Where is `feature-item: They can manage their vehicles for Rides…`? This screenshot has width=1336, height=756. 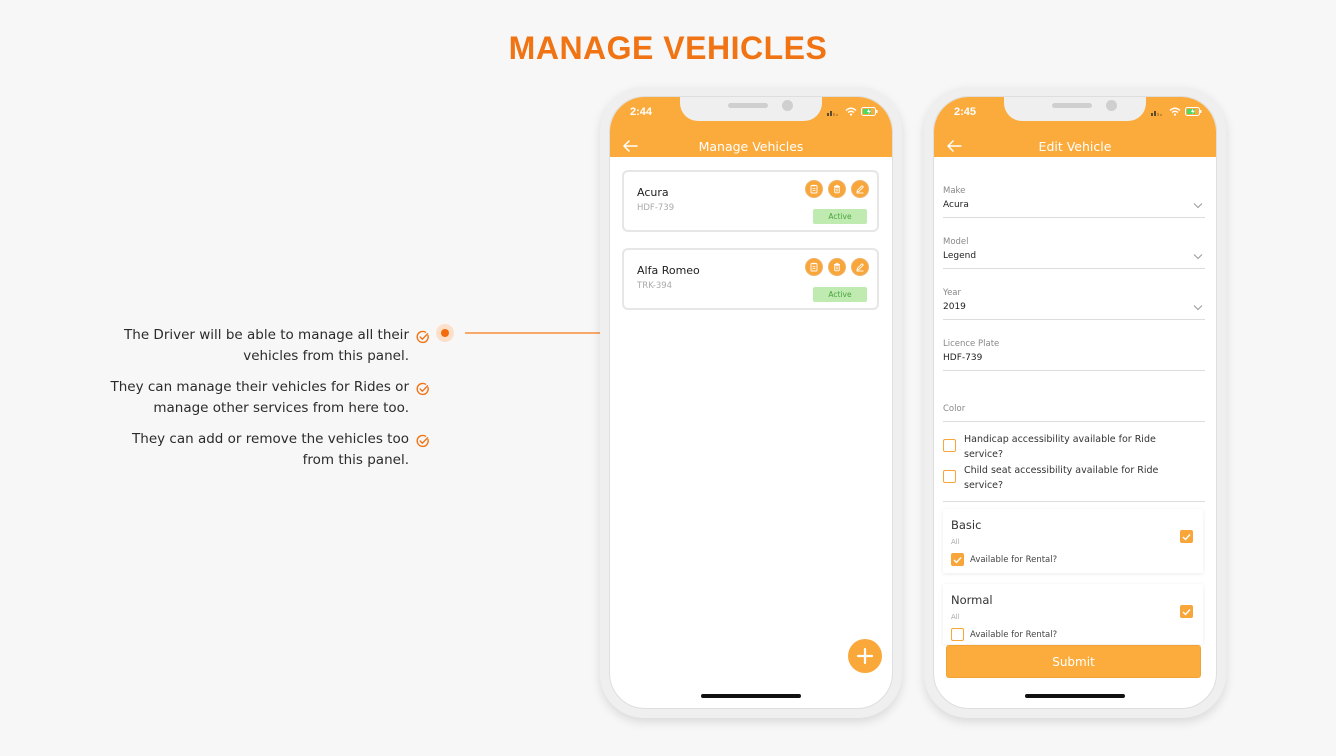
feature-item: They can manage their vehicles for Rides… is located at coordinates (265, 398).